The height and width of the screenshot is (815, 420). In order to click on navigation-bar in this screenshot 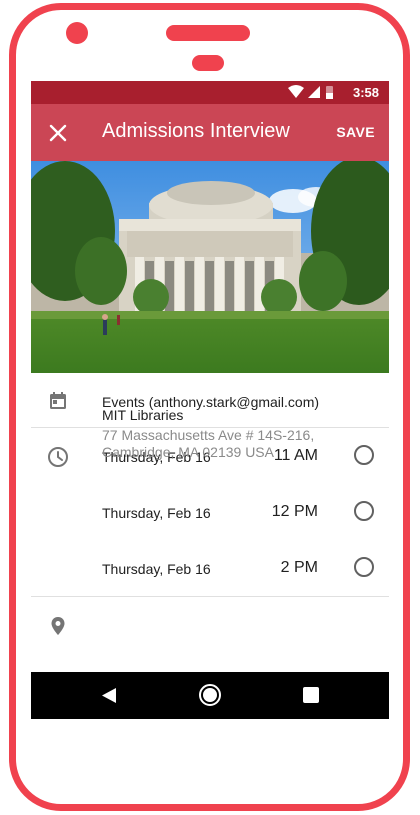, I will do `click(210, 695)`.